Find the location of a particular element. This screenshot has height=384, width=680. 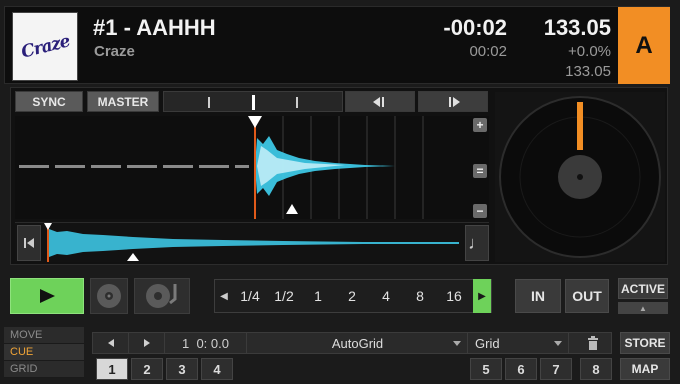

sync-button: SYNC is located at coordinates (49, 101).